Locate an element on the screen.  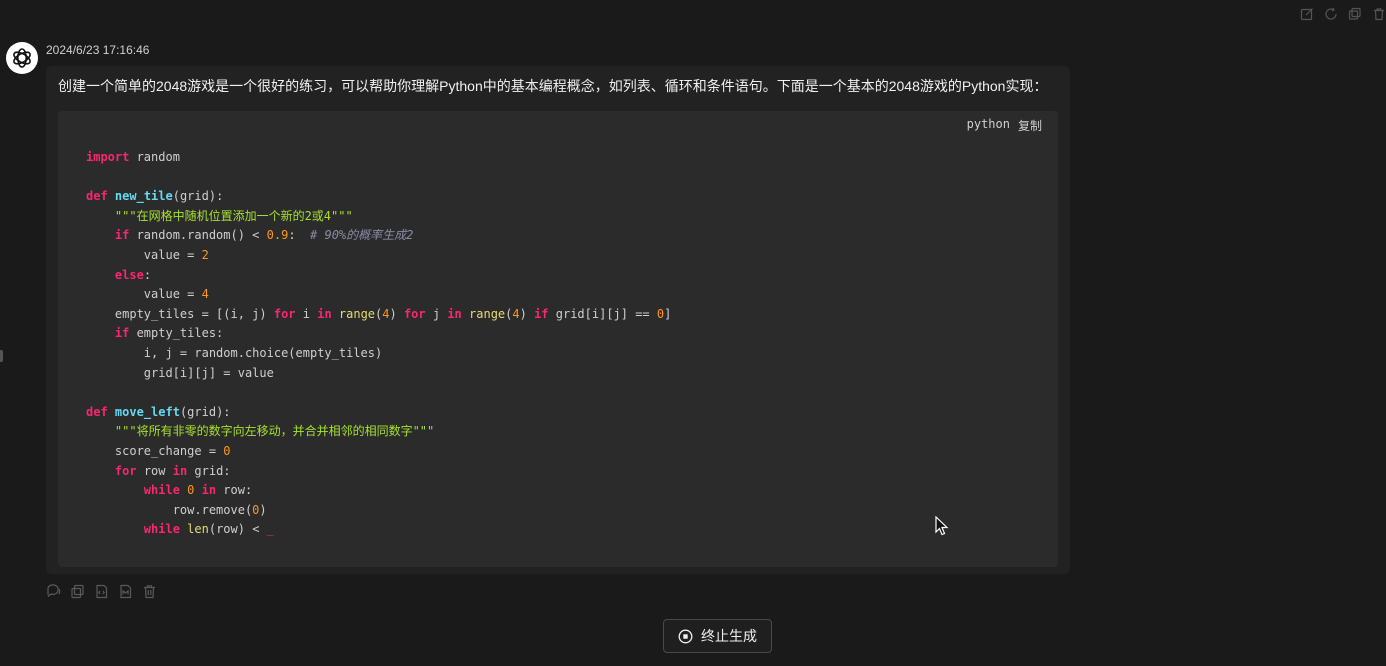
side-panel-handle is located at coordinates (1, 356).